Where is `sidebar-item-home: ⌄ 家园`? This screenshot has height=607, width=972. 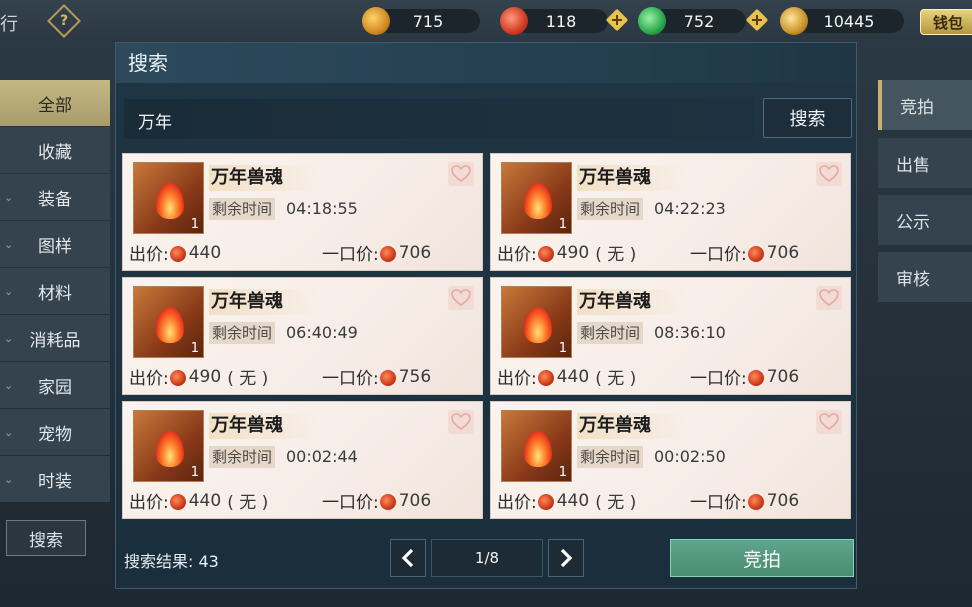 sidebar-item-home: ⌄ 家园 is located at coordinates (55, 385).